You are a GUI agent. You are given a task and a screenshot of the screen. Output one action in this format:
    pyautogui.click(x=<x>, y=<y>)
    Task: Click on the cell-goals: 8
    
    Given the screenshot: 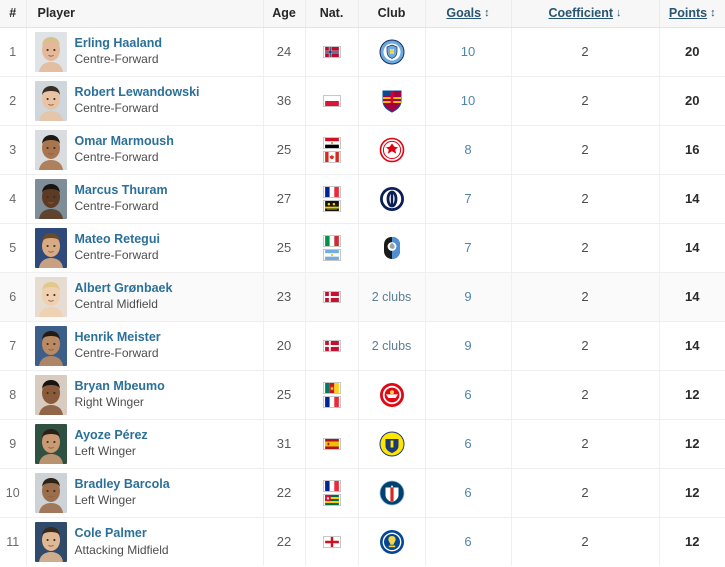 What is the action you would take?
    pyautogui.click(x=468, y=150)
    